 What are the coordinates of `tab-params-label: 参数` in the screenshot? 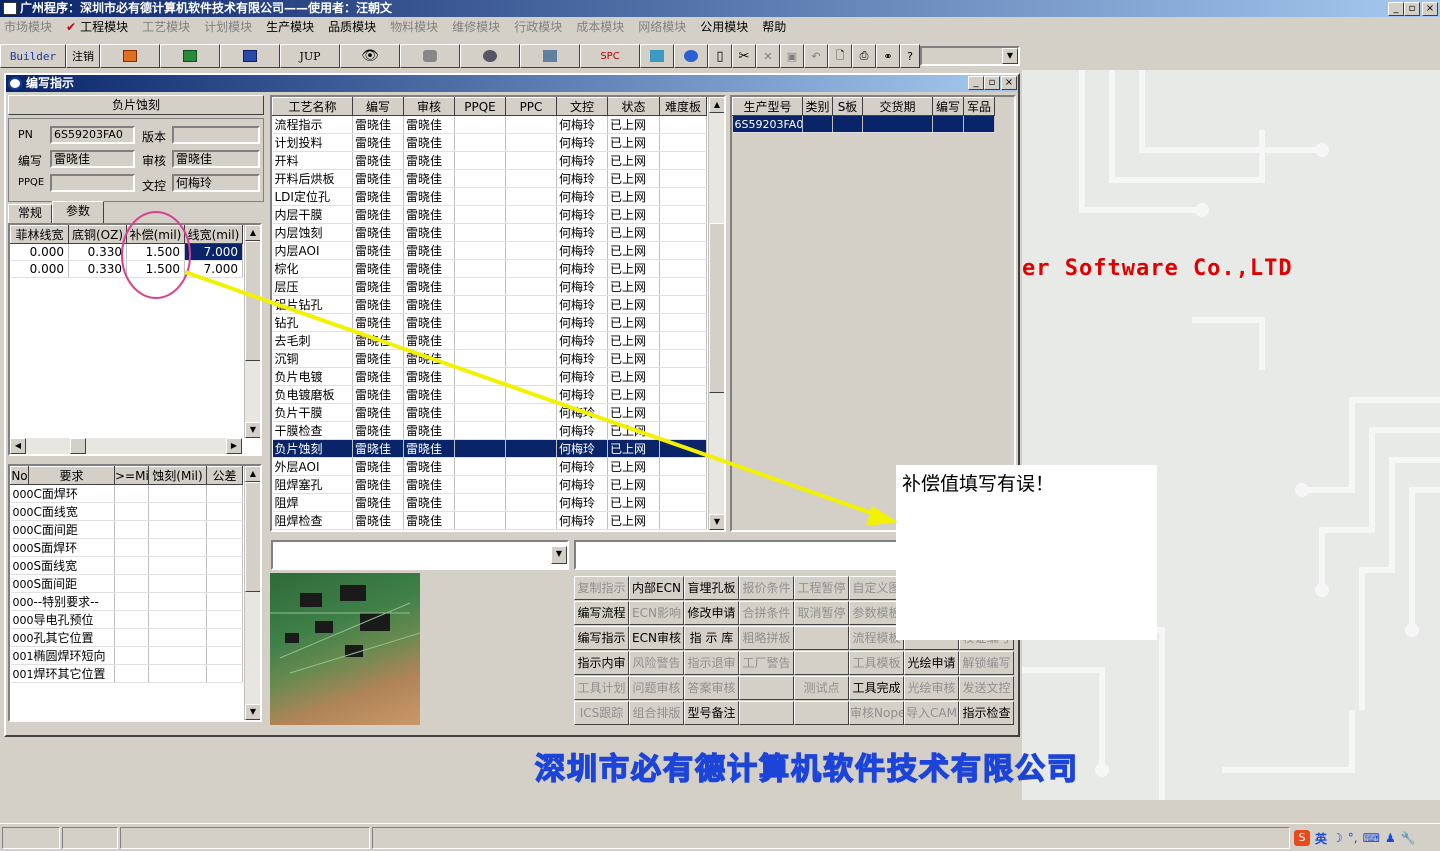 It's located at (77, 211).